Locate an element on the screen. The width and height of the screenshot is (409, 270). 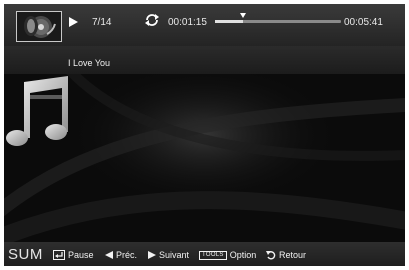
enter-icon is located at coordinates (59, 255).